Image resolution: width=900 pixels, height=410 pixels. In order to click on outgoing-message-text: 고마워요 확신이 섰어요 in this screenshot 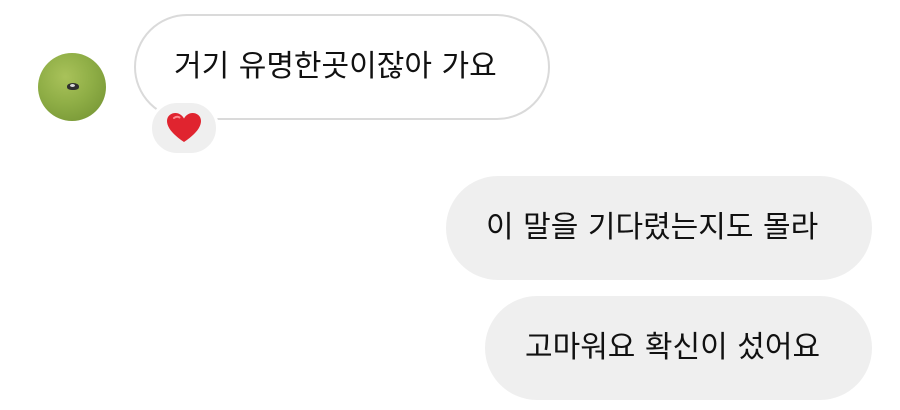, I will do `click(673, 347)`.